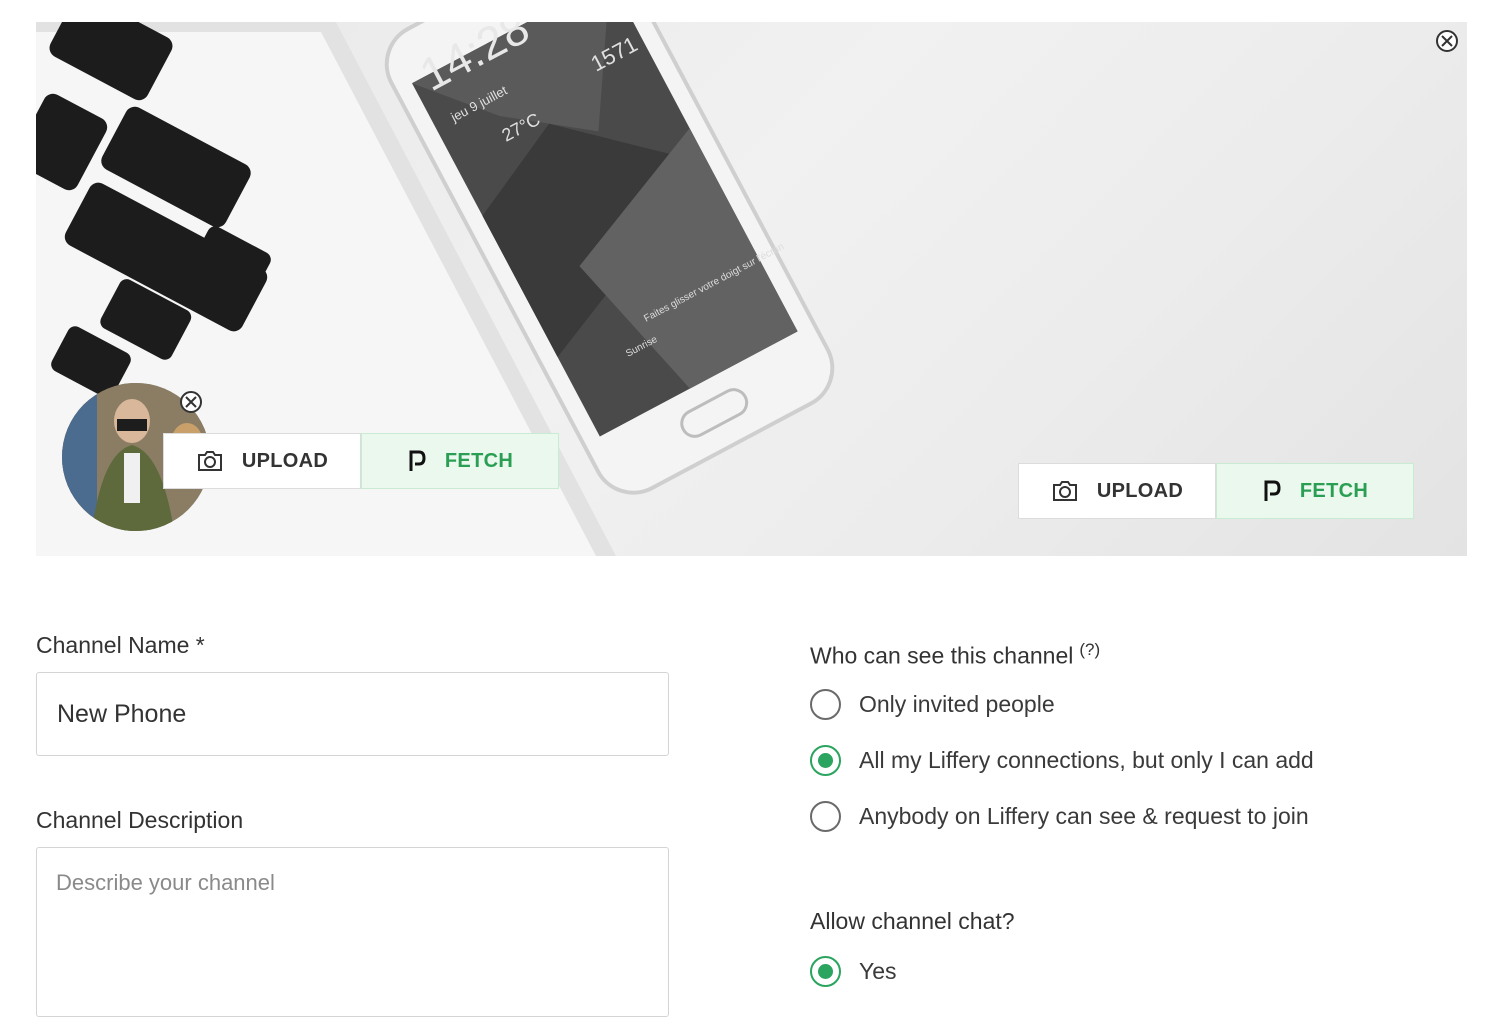  I want to click on avatar-fetch-button: FETCH, so click(460, 461).